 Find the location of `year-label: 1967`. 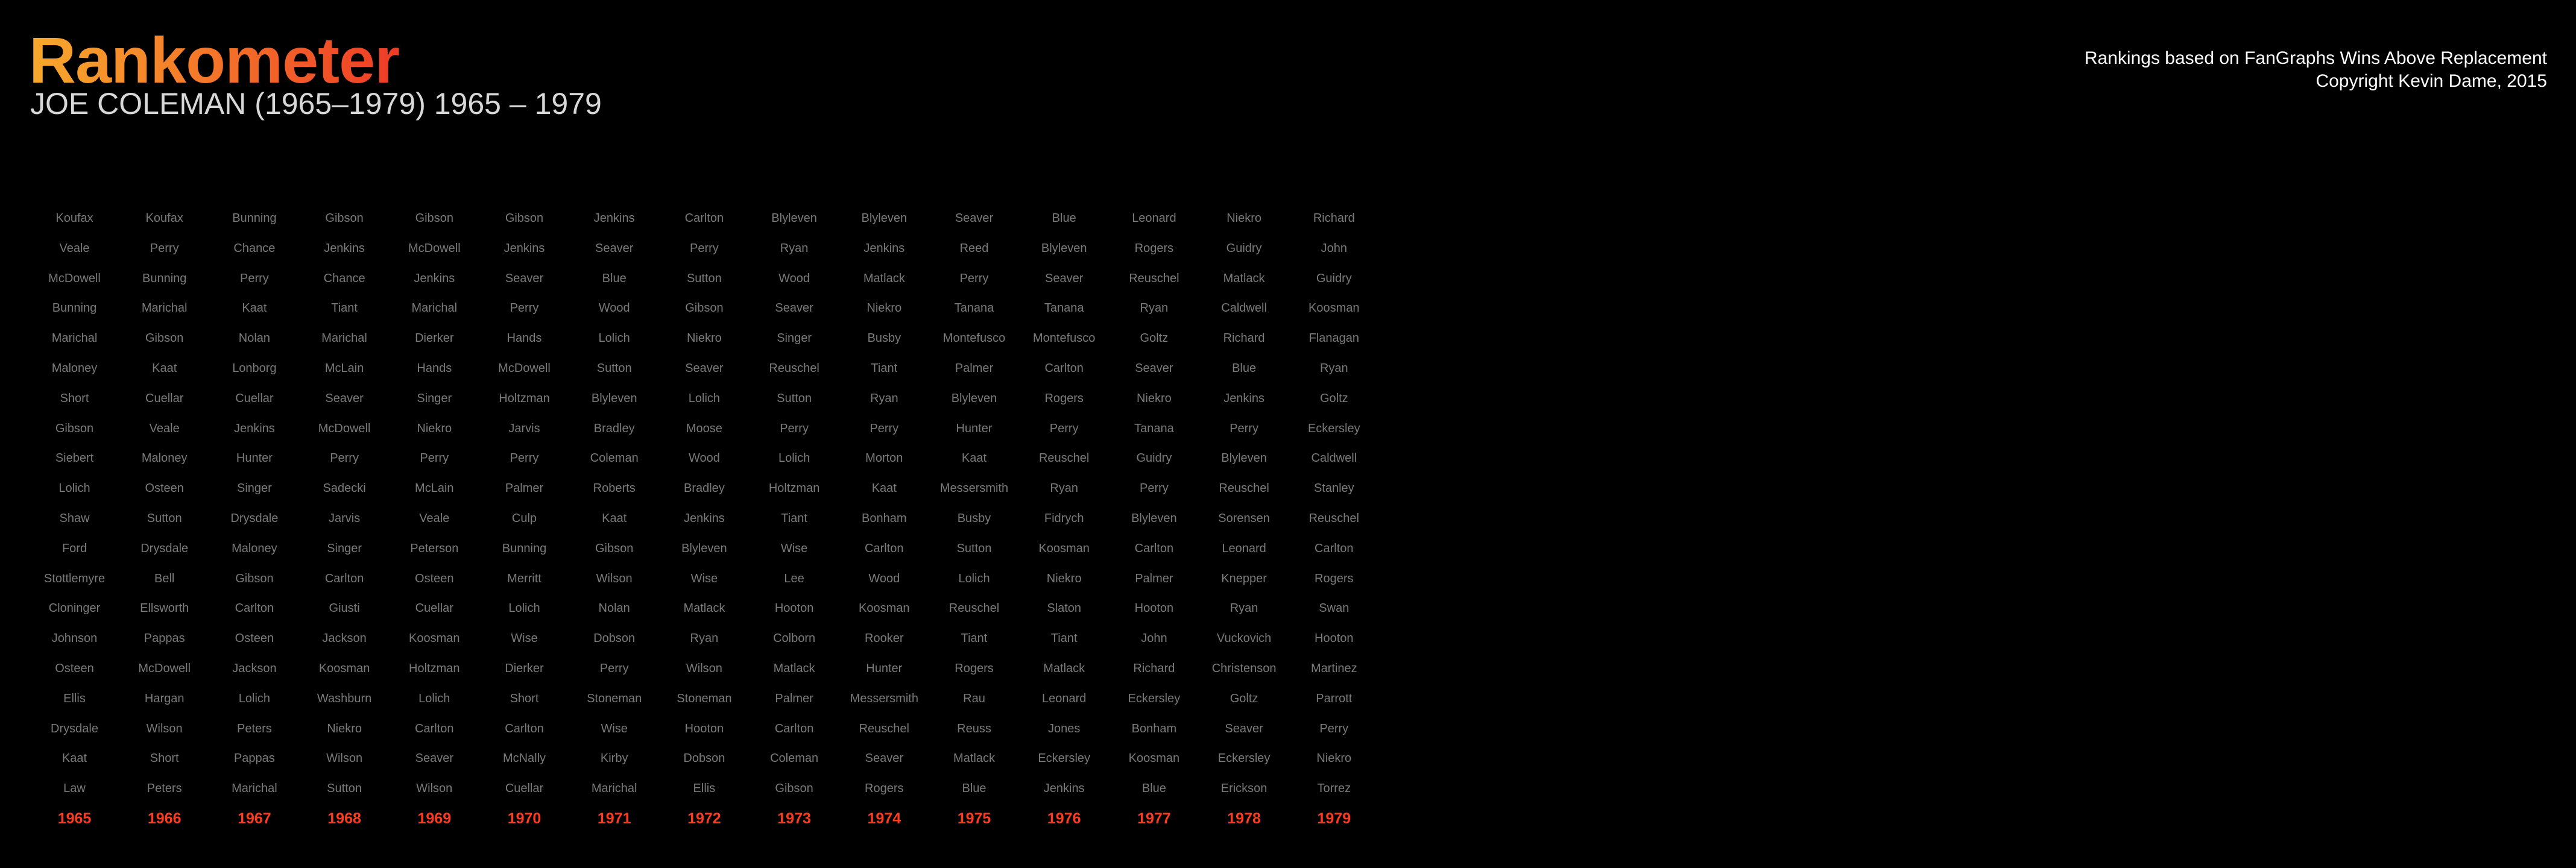

year-label: 1967 is located at coordinates (254, 818).